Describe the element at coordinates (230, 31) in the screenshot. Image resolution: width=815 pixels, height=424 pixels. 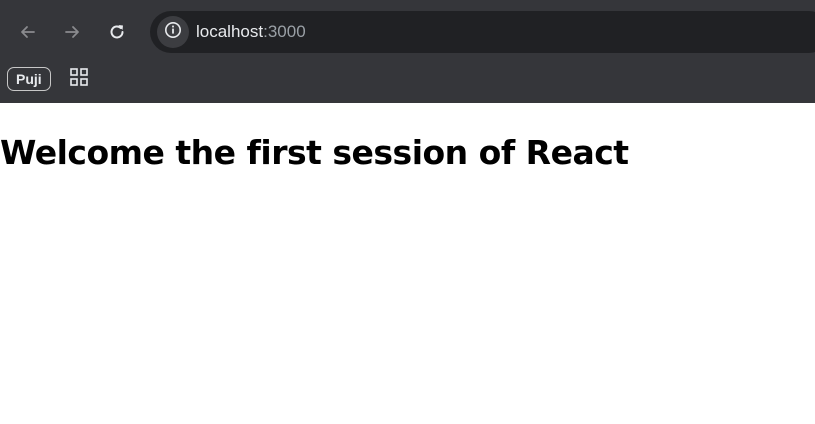
I see `url-host: localhost` at that location.